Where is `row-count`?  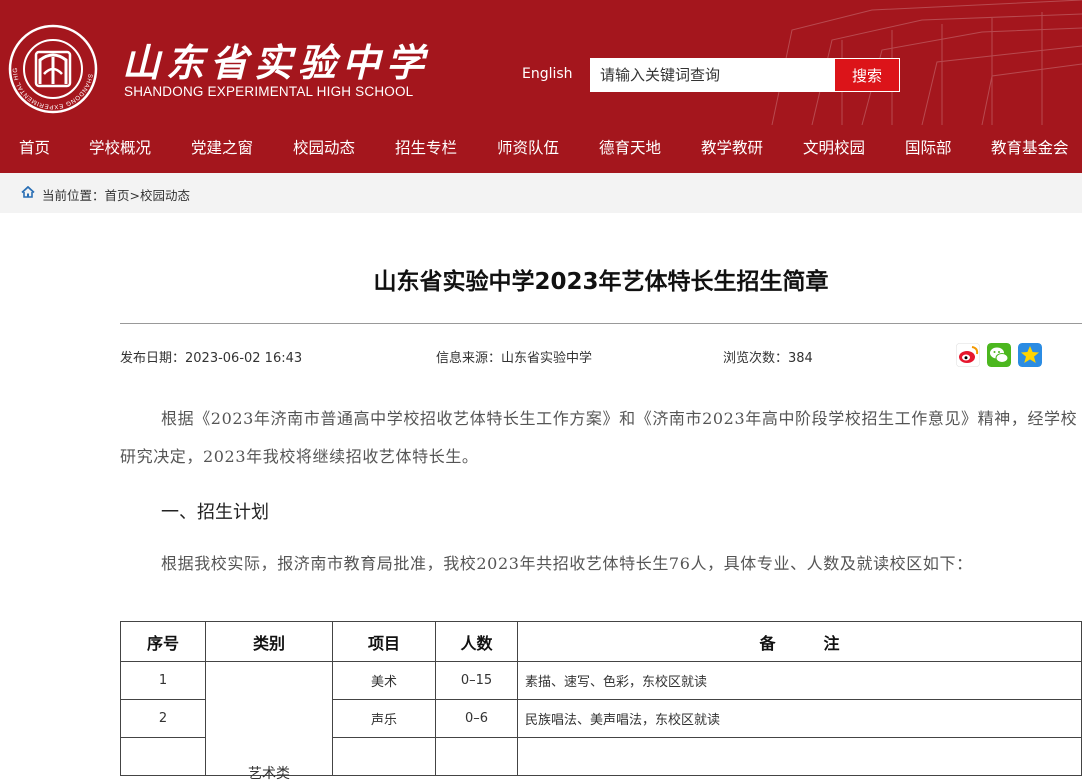
row-count is located at coordinates (476, 756).